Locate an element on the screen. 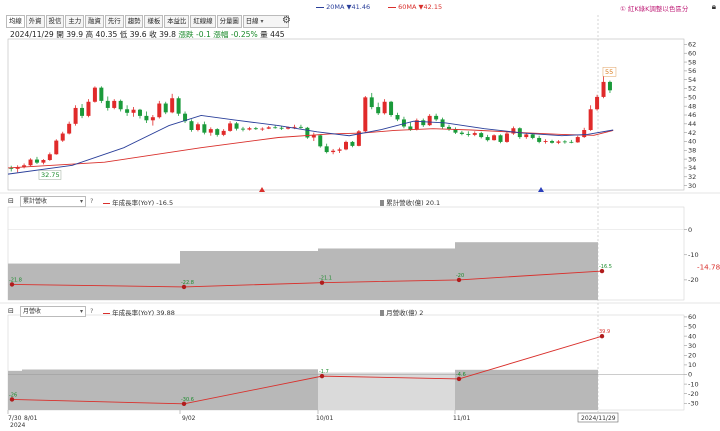 The width and height of the screenshot is (720, 431). panel3-yoy-label: 39.9 is located at coordinates (604, 332).